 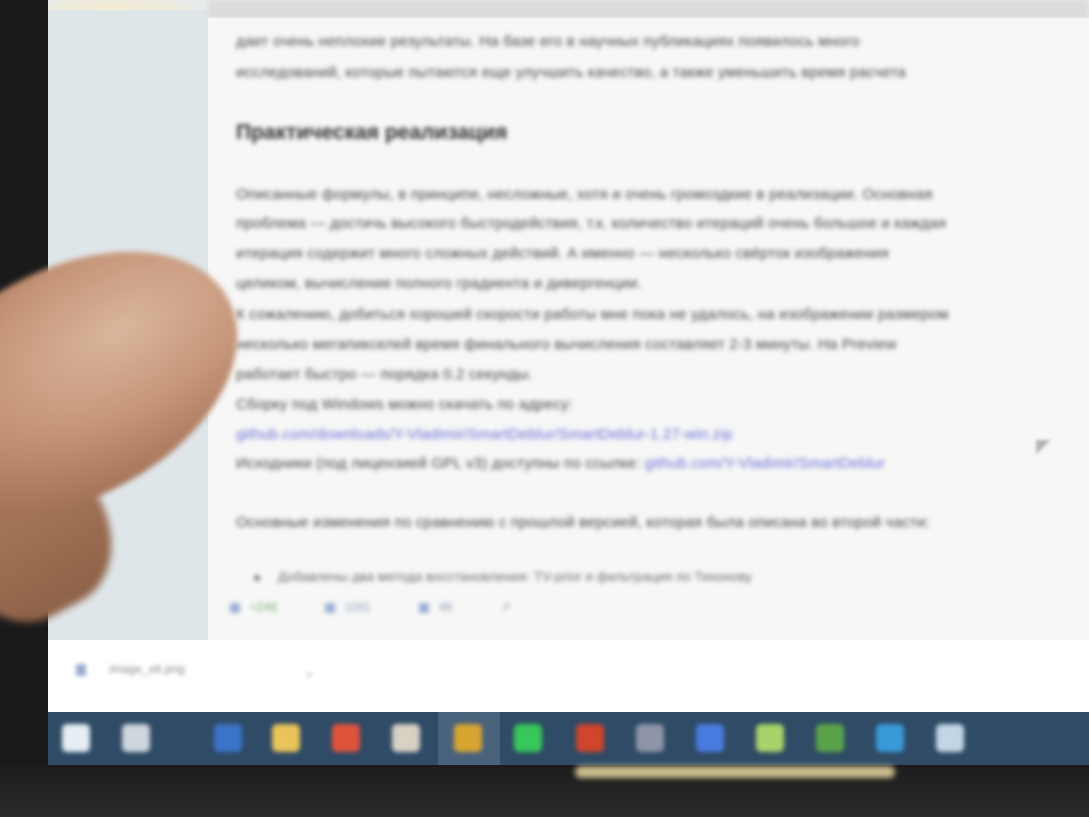 I want to click on comments-stat: 46, so click(x=435, y=607).